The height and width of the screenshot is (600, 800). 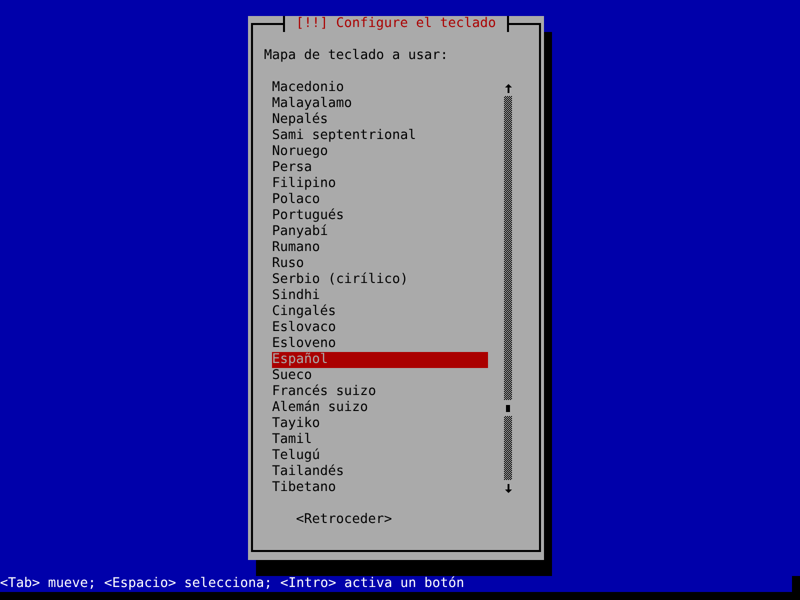 What do you see at coordinates (380, 120) in the screenshot?
I see `list-item: Nepalés` at bounding box center [380, 120].